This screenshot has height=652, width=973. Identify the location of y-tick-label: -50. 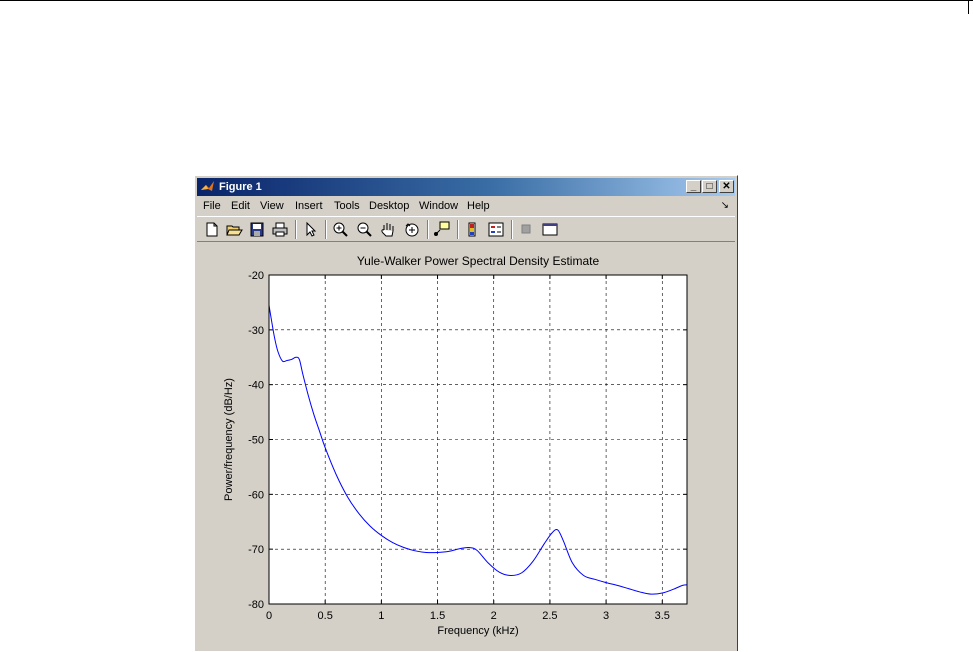
(256, 441).